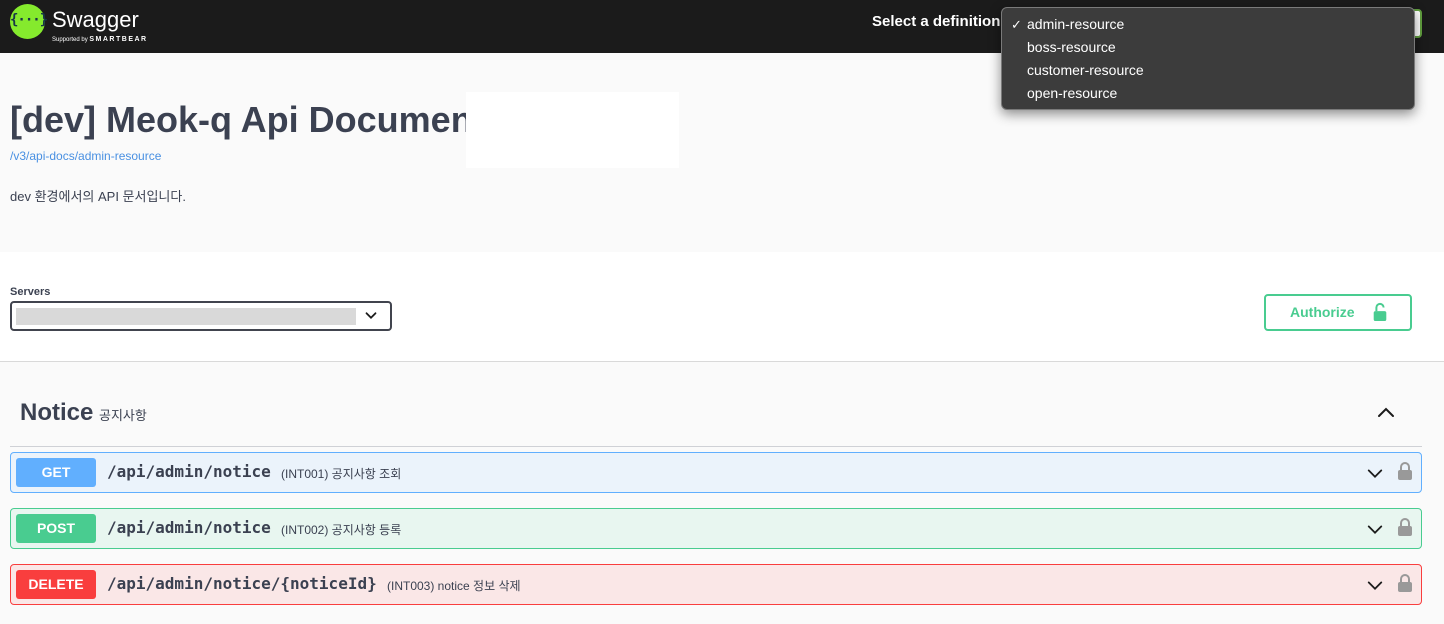 Image resolution: width=1444 pixels, height=624 pixels. Describe the element at coordinates (1208, 93) in the screenshot. I see `definition-option-open-resource: open-resource` at that location.